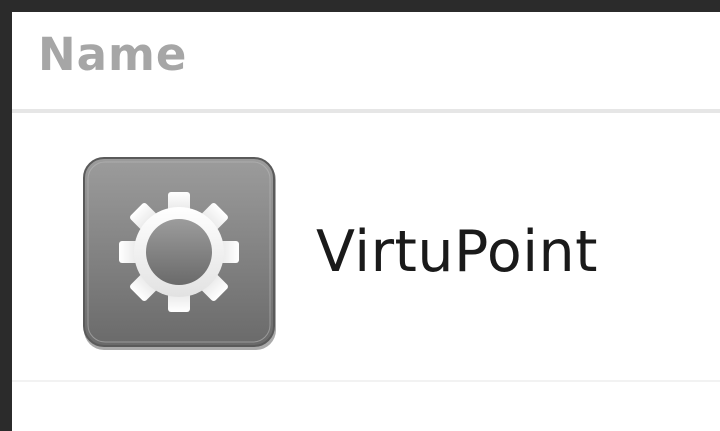 This screenshot has height=431, width=720. I want to click on gear-icon, so click(180, 254).